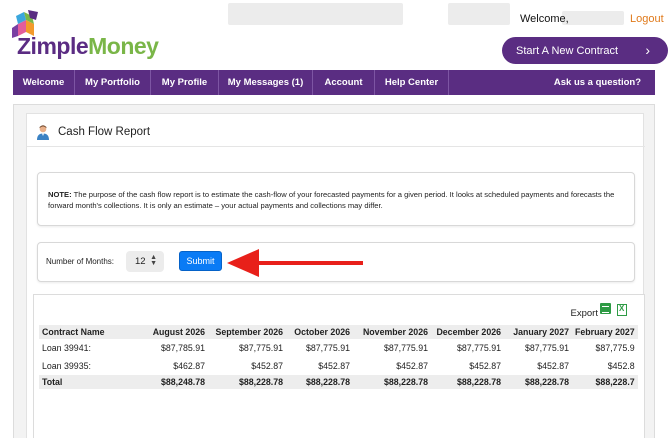 The height and width of the screenshot is (438, 670). I want to click on brand-second: Money, so click(123, 46).